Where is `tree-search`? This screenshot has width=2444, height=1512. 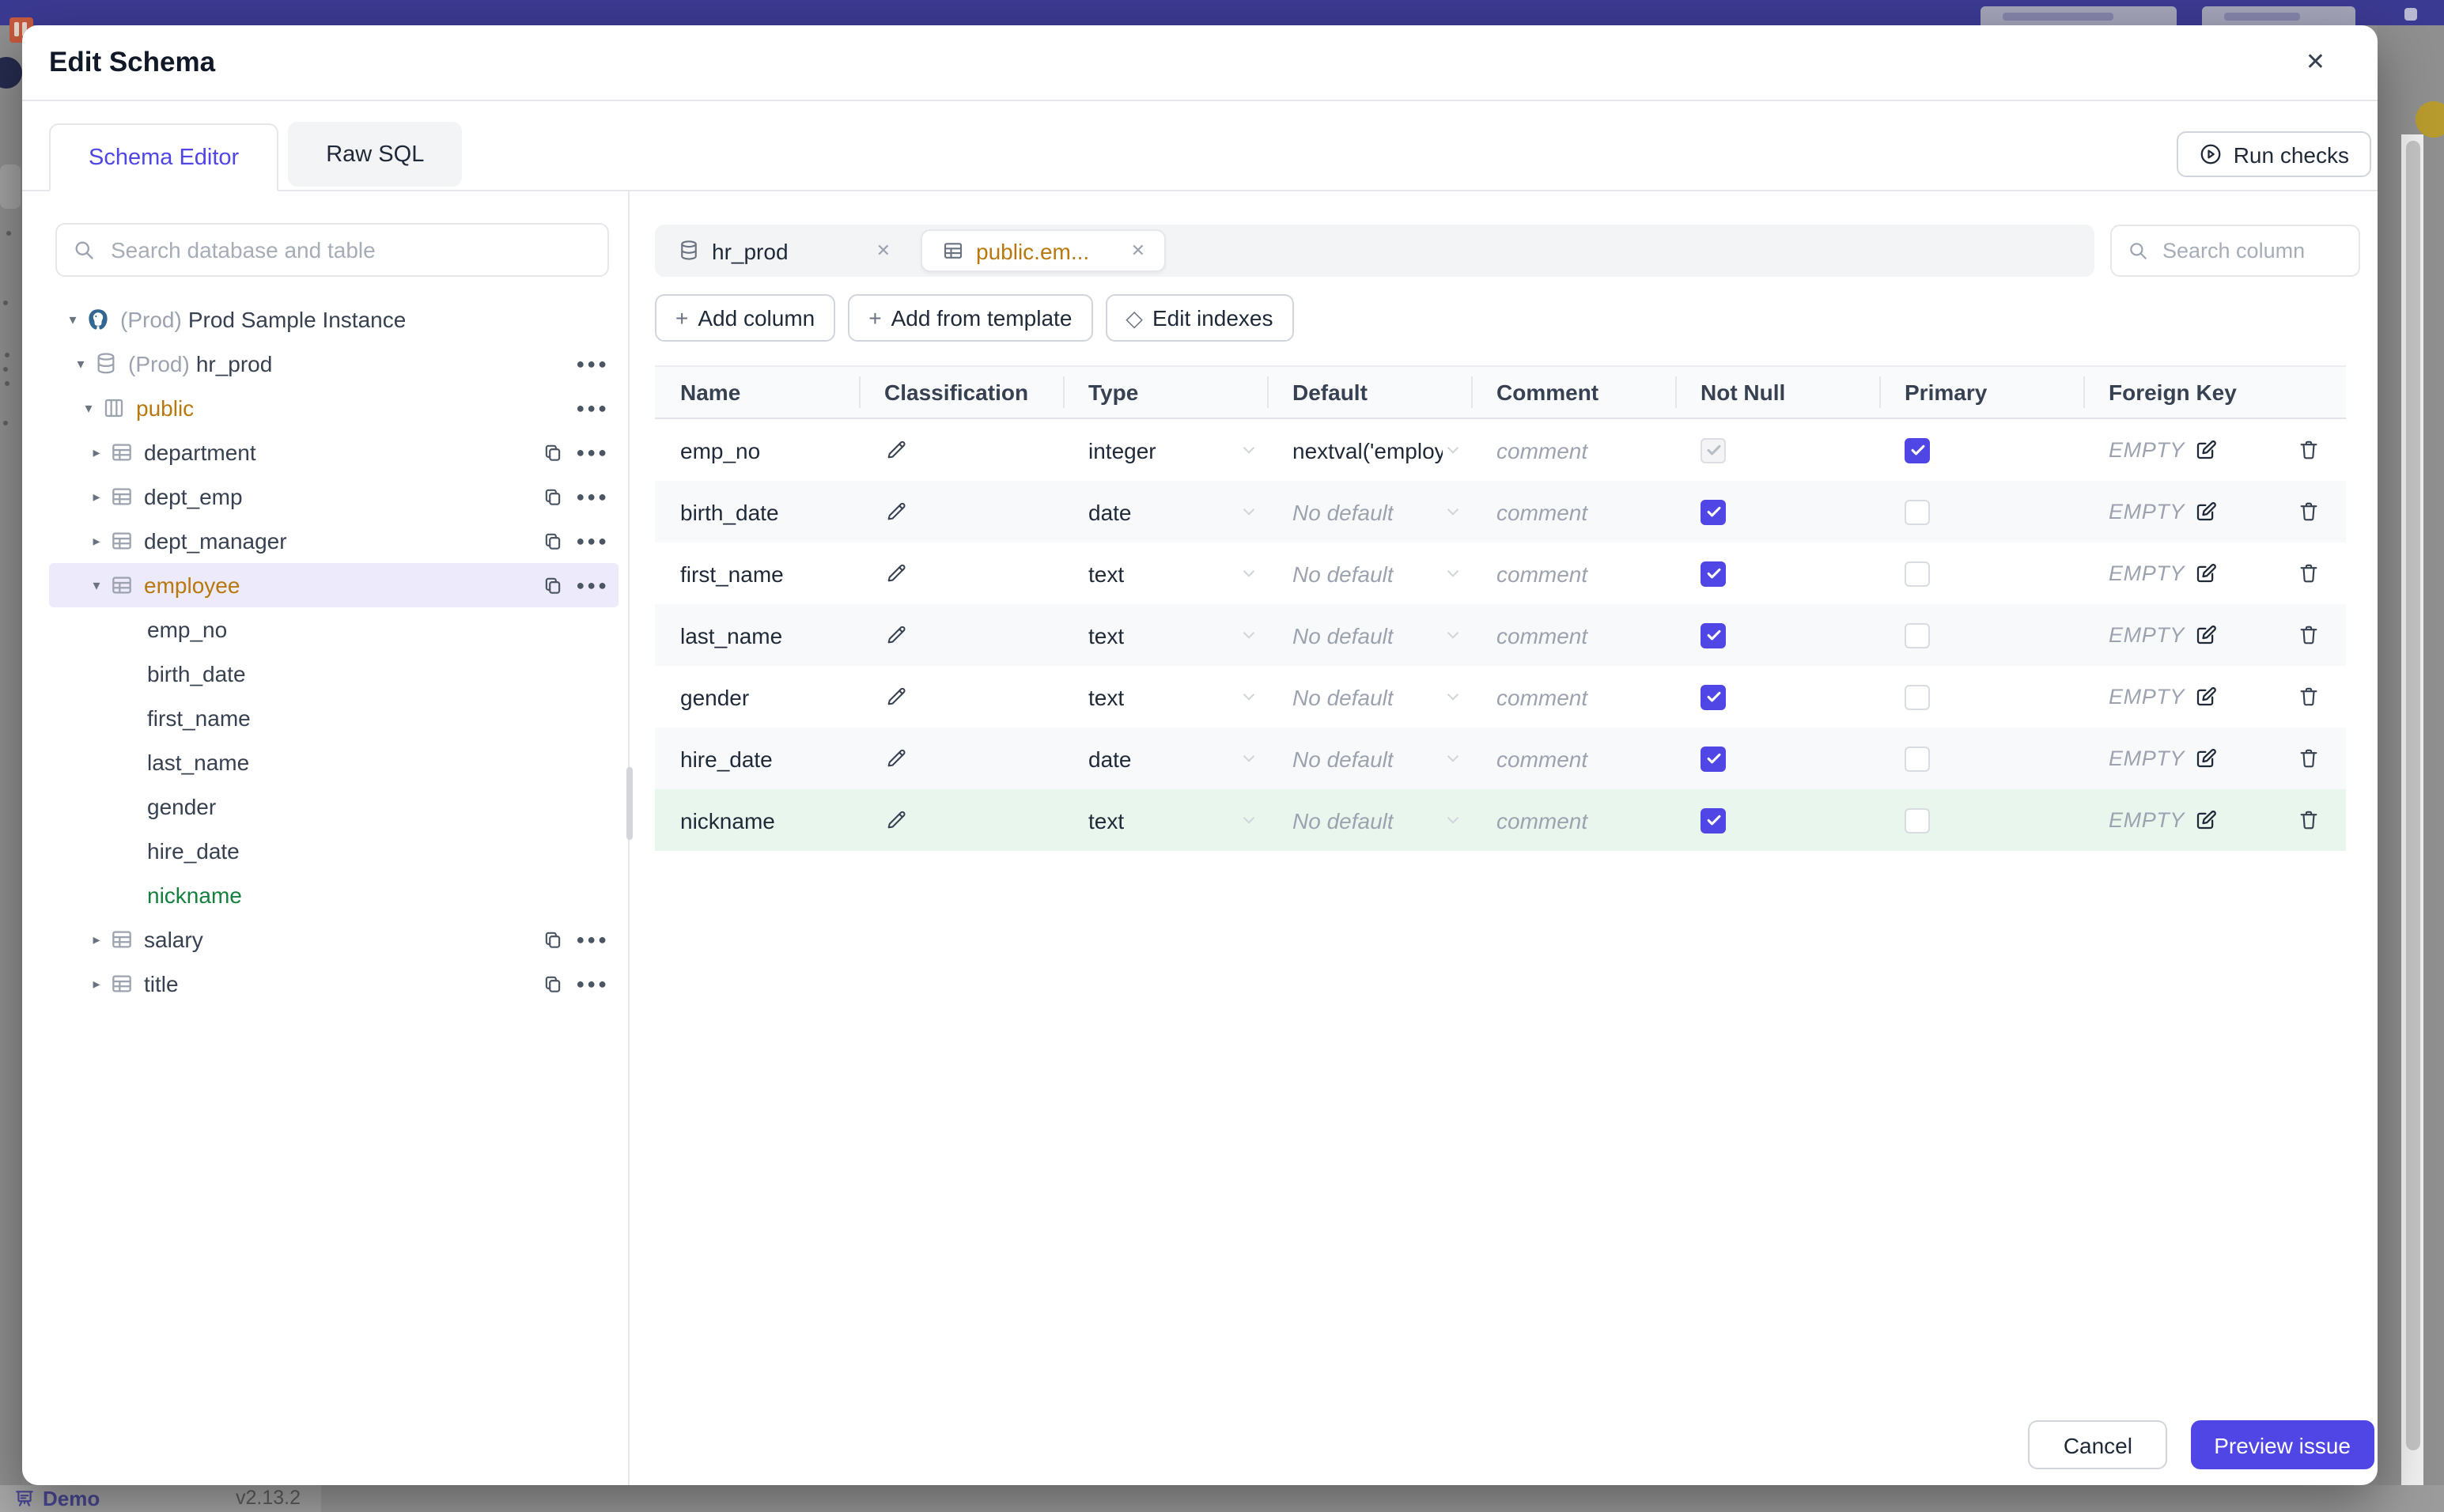 tree-search is located at coordinates (332, 250).